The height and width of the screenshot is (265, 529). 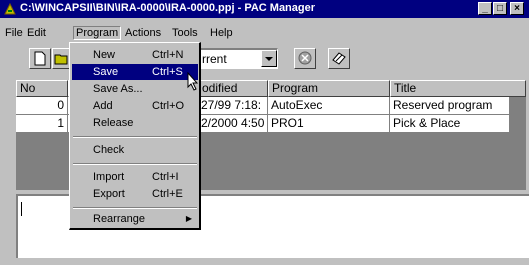 I want to click on menu-item-check: Check, so click(x=135, y=150).